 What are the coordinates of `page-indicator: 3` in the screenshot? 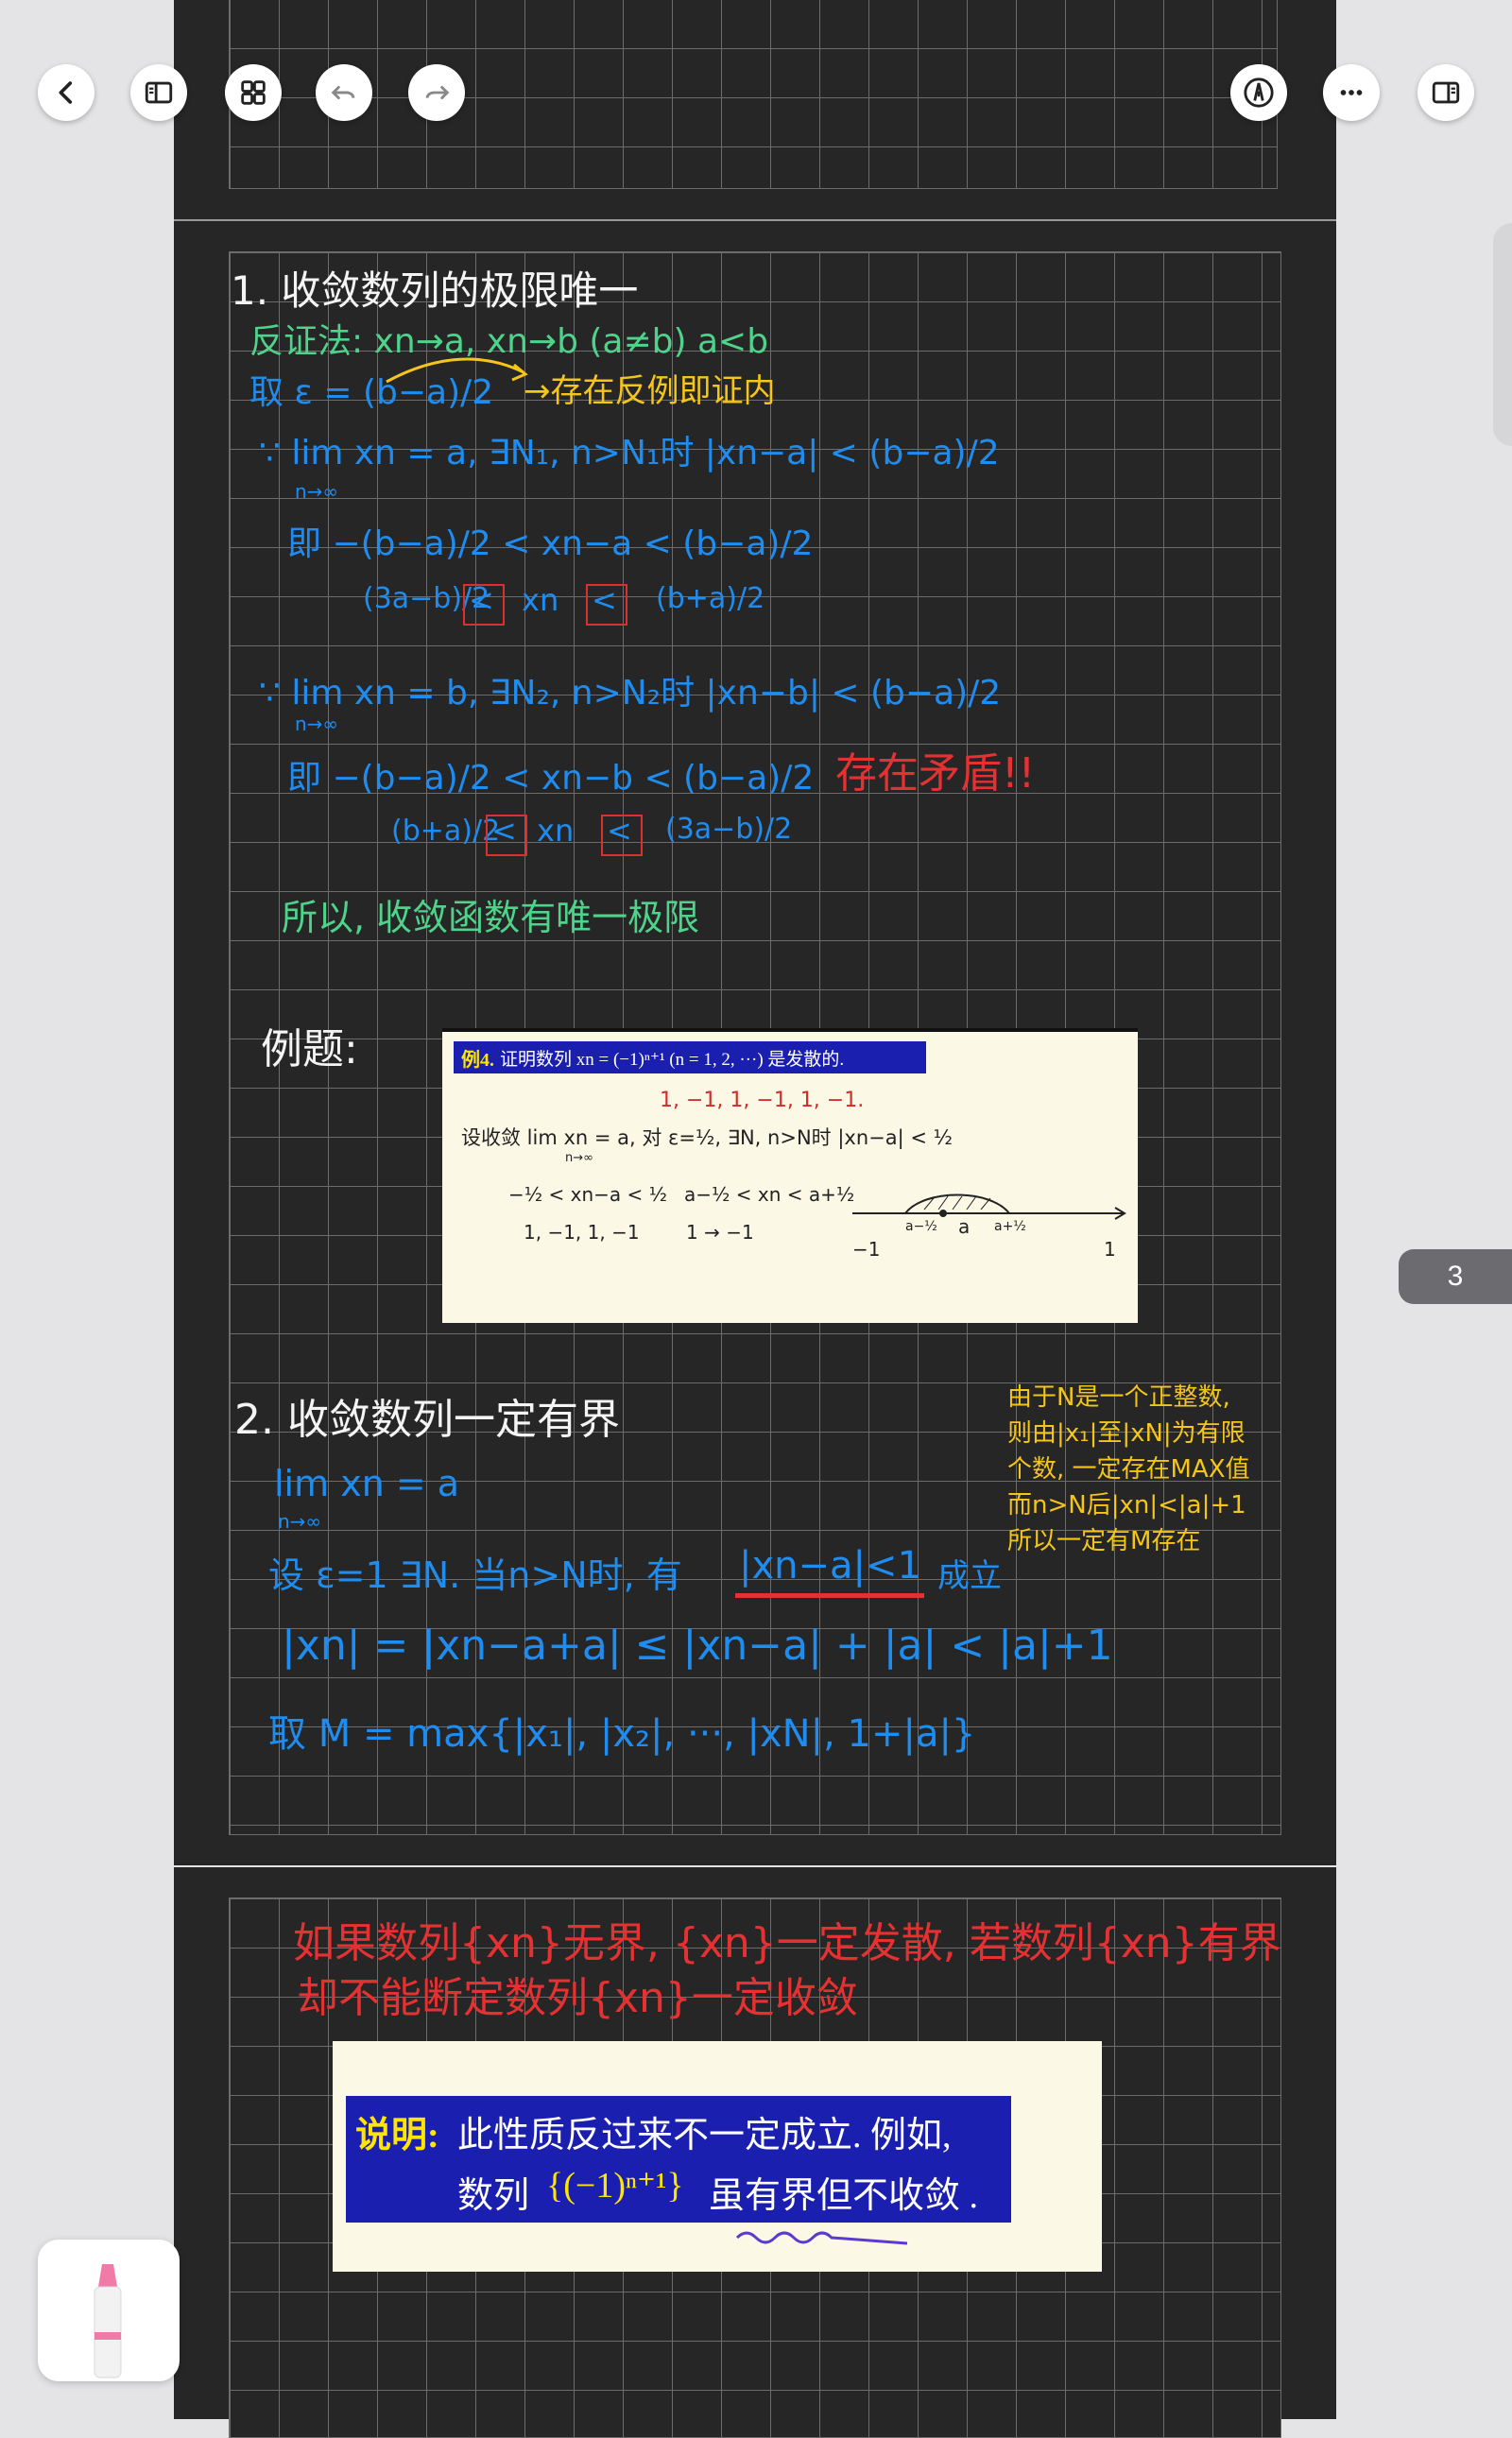 It's located at (1455, 1276).